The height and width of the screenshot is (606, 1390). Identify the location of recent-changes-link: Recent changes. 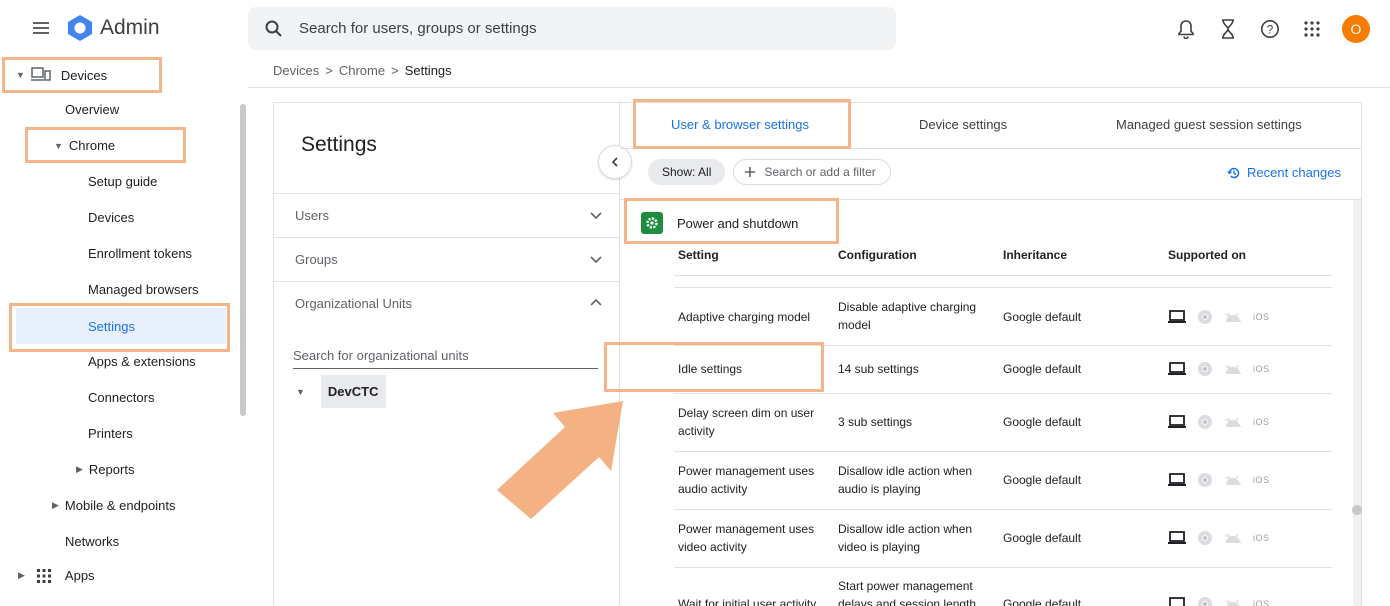
(1284, 172).